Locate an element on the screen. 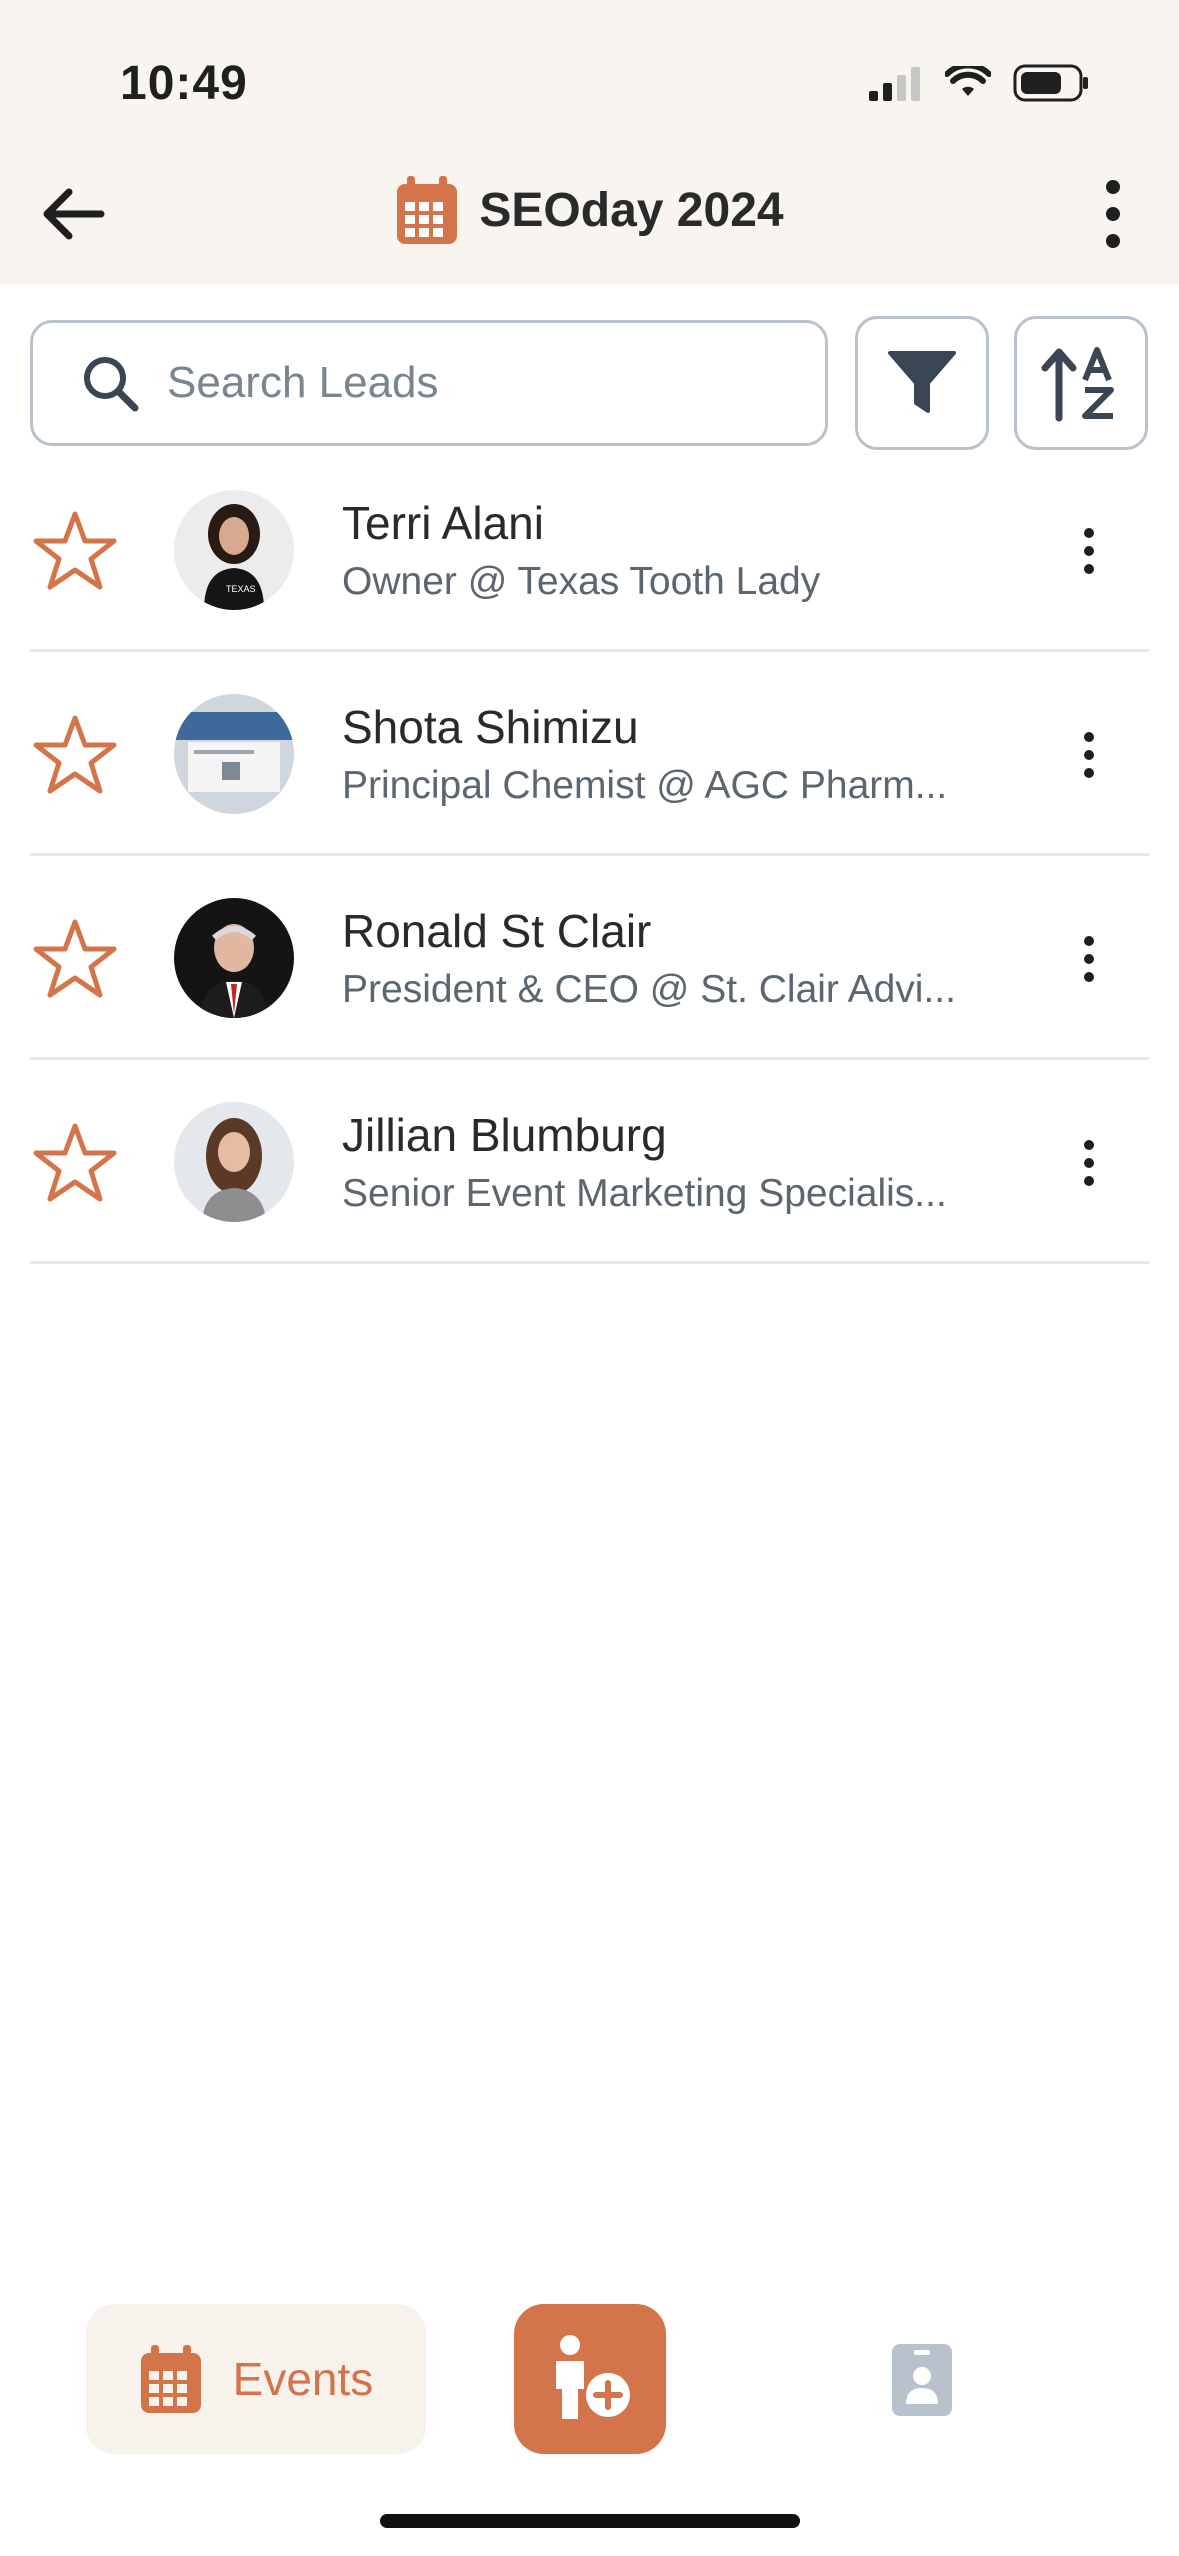 This screenshot has width=1179, height=2556. header-more-button is located at coordinates (1113, 214).